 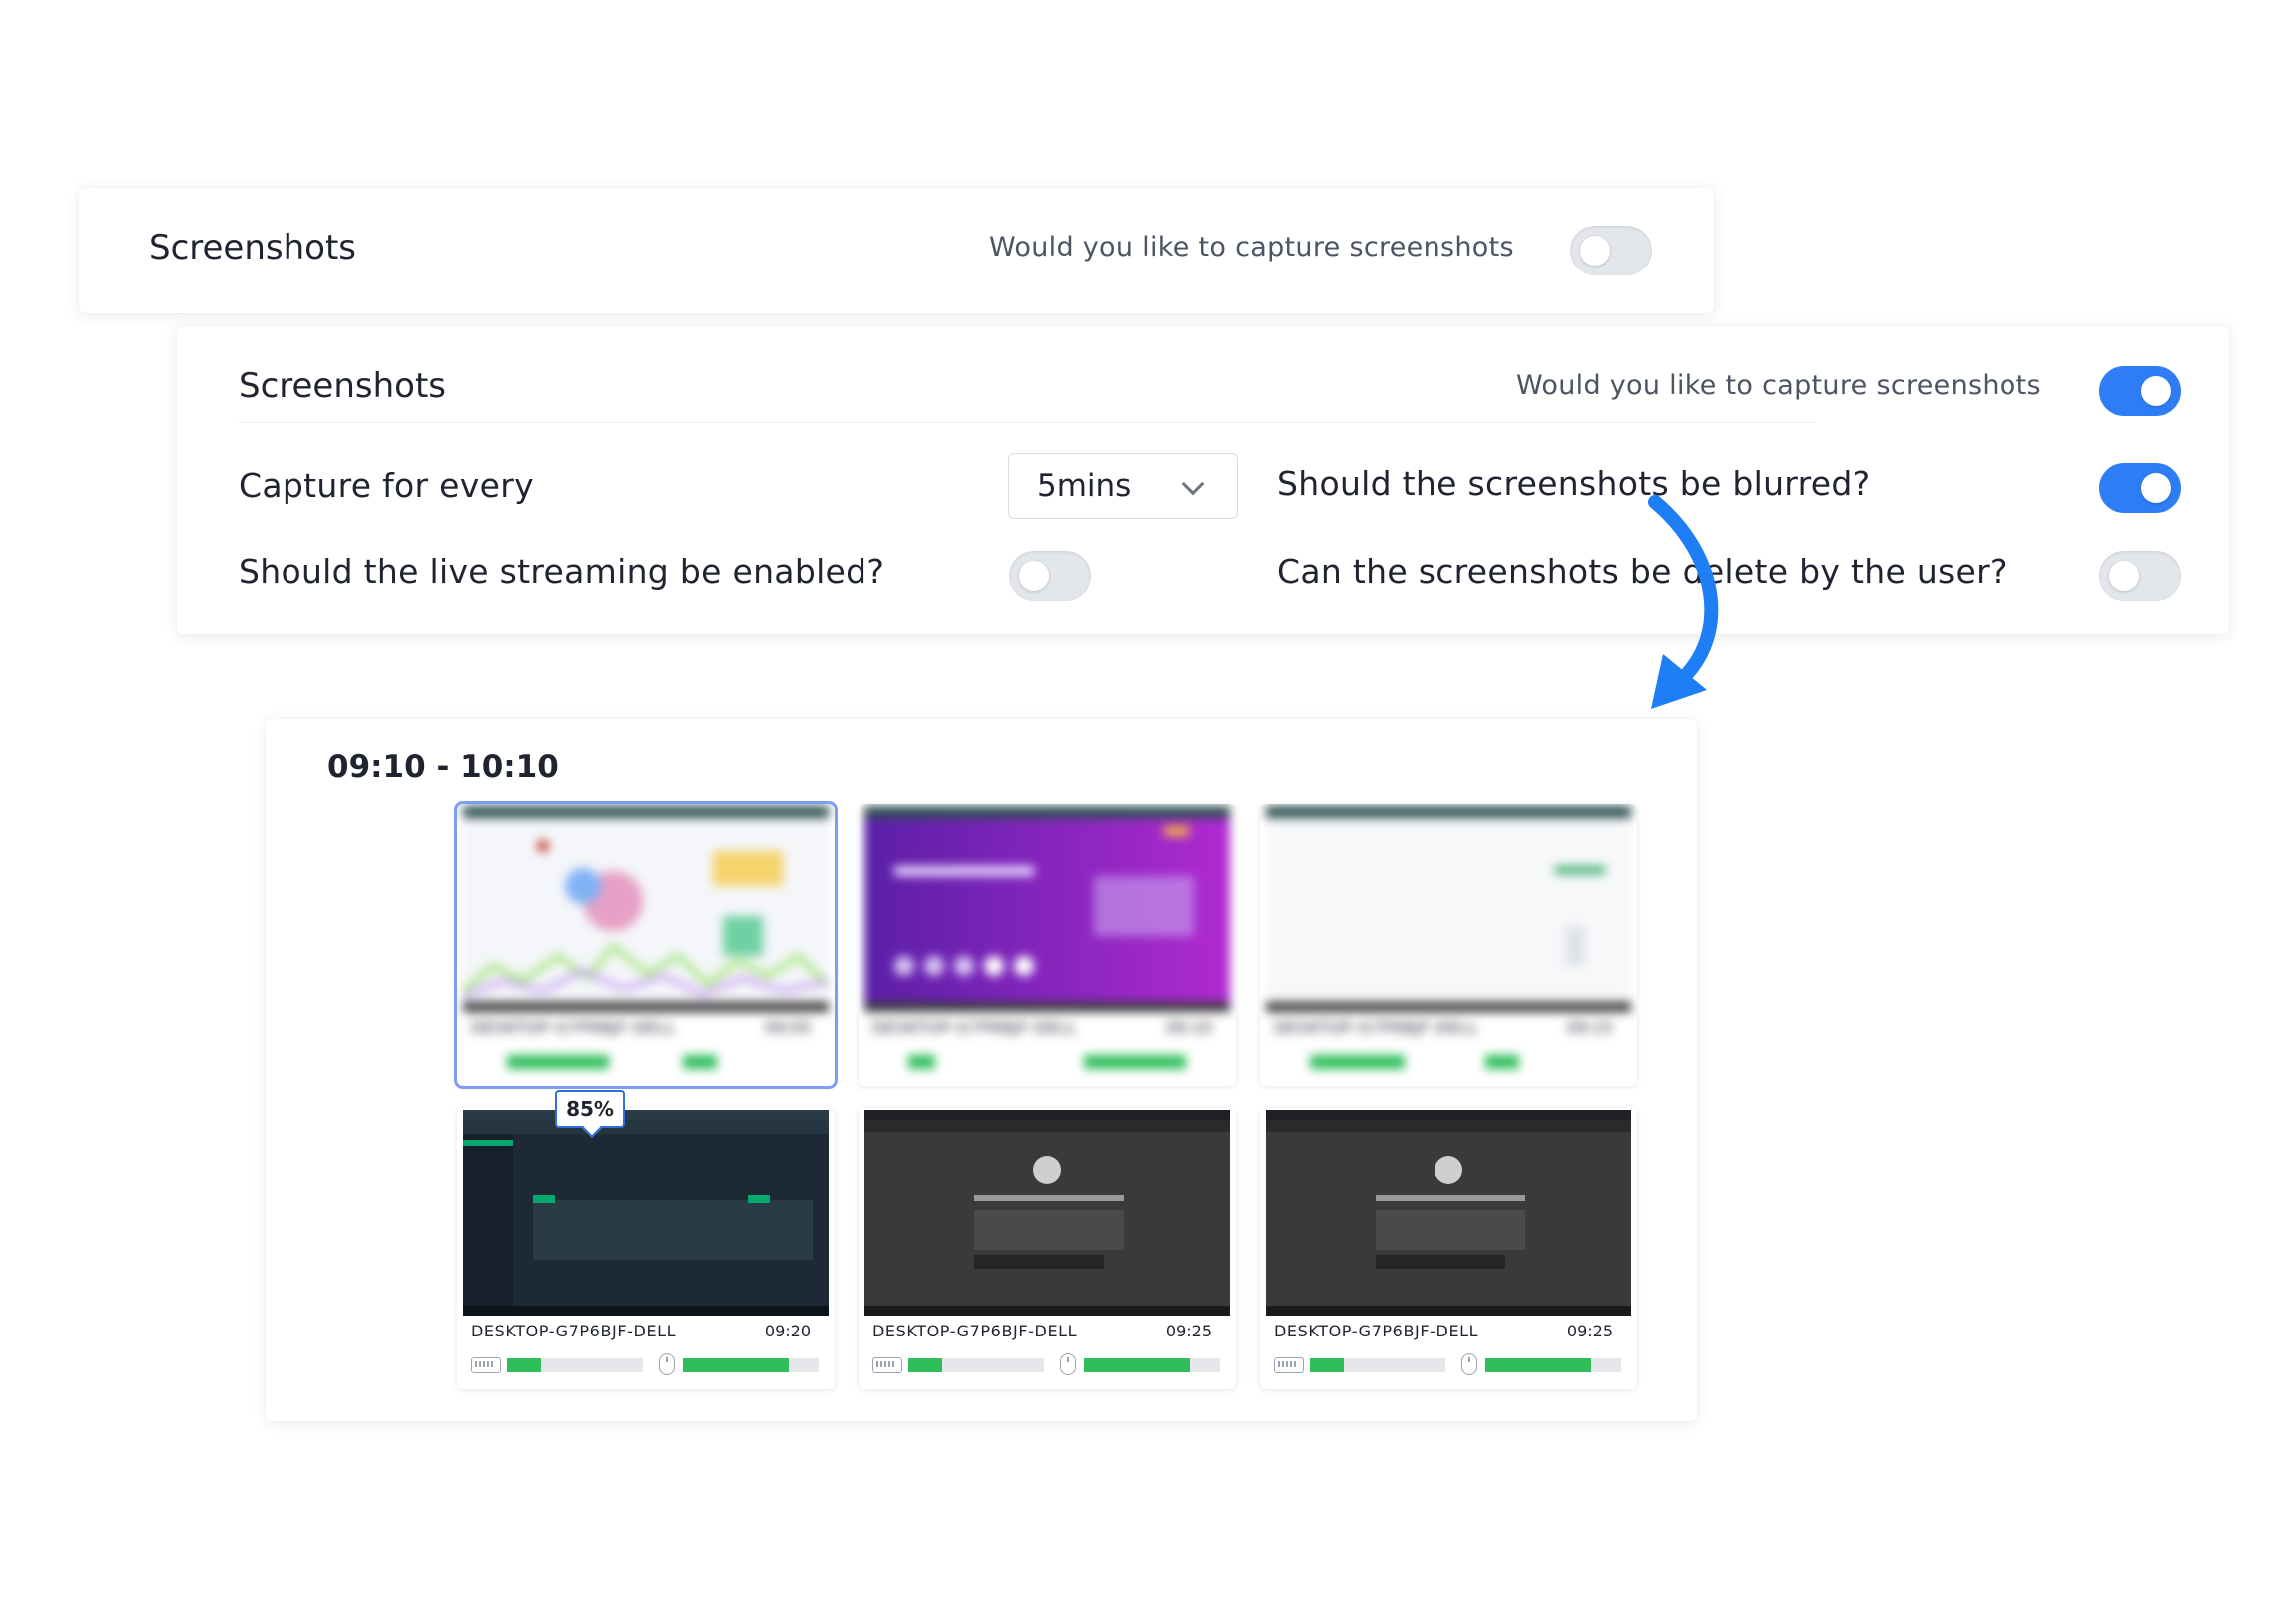 I want to click on capture-interval-select: 5mins, so click(x=1123, y=486).